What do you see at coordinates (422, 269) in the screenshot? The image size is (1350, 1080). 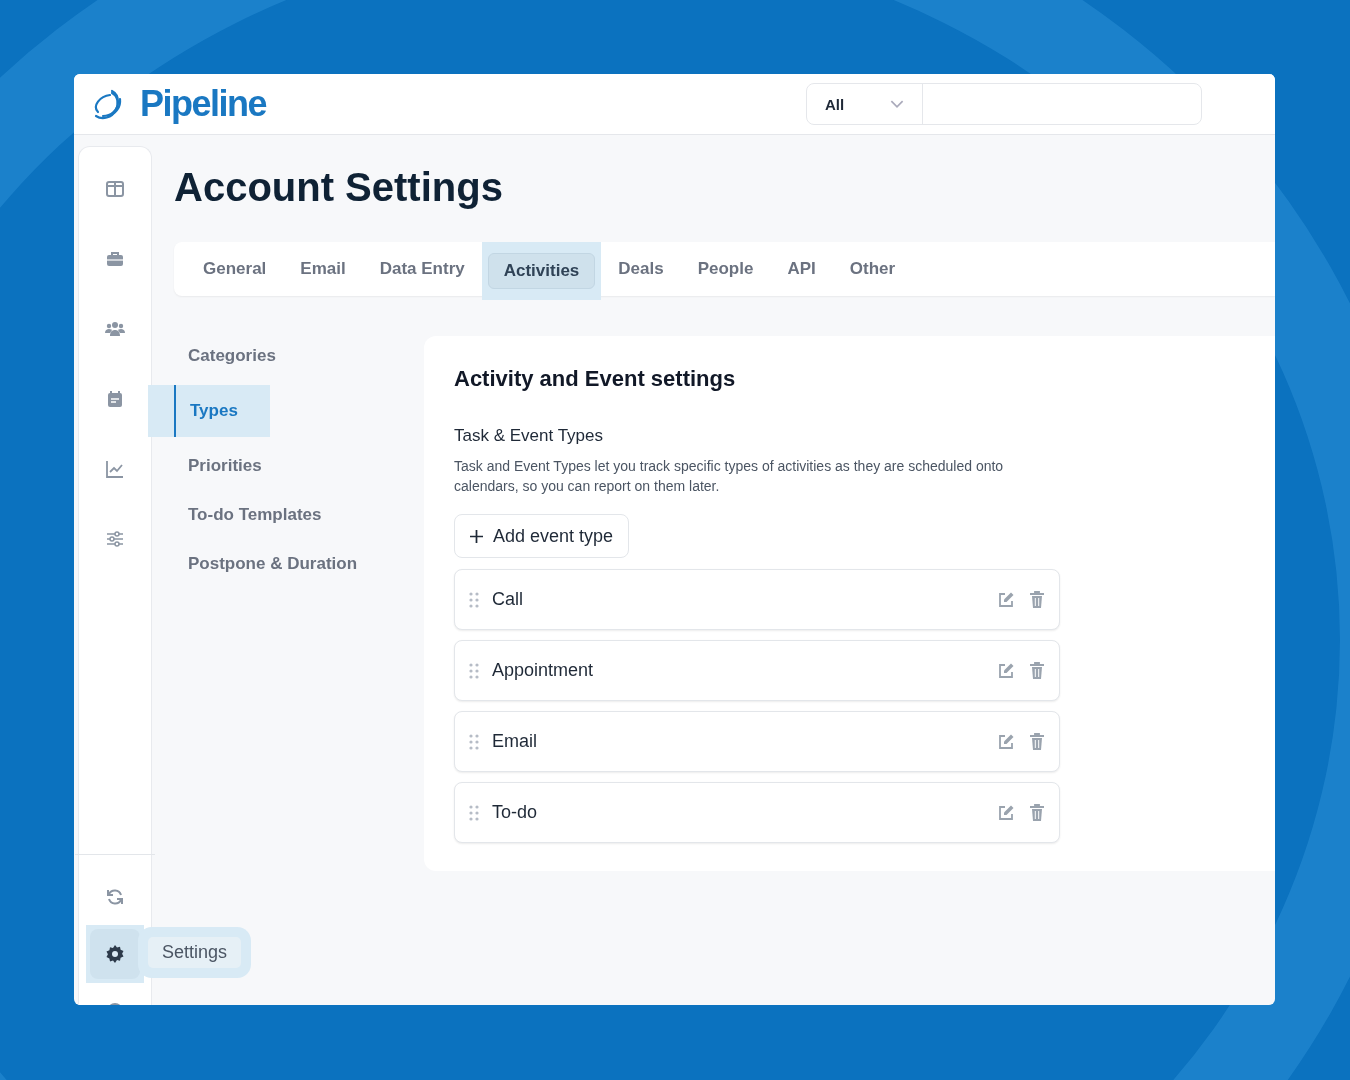 I see `tab: Data Entry` at bounding box center [422, 269].